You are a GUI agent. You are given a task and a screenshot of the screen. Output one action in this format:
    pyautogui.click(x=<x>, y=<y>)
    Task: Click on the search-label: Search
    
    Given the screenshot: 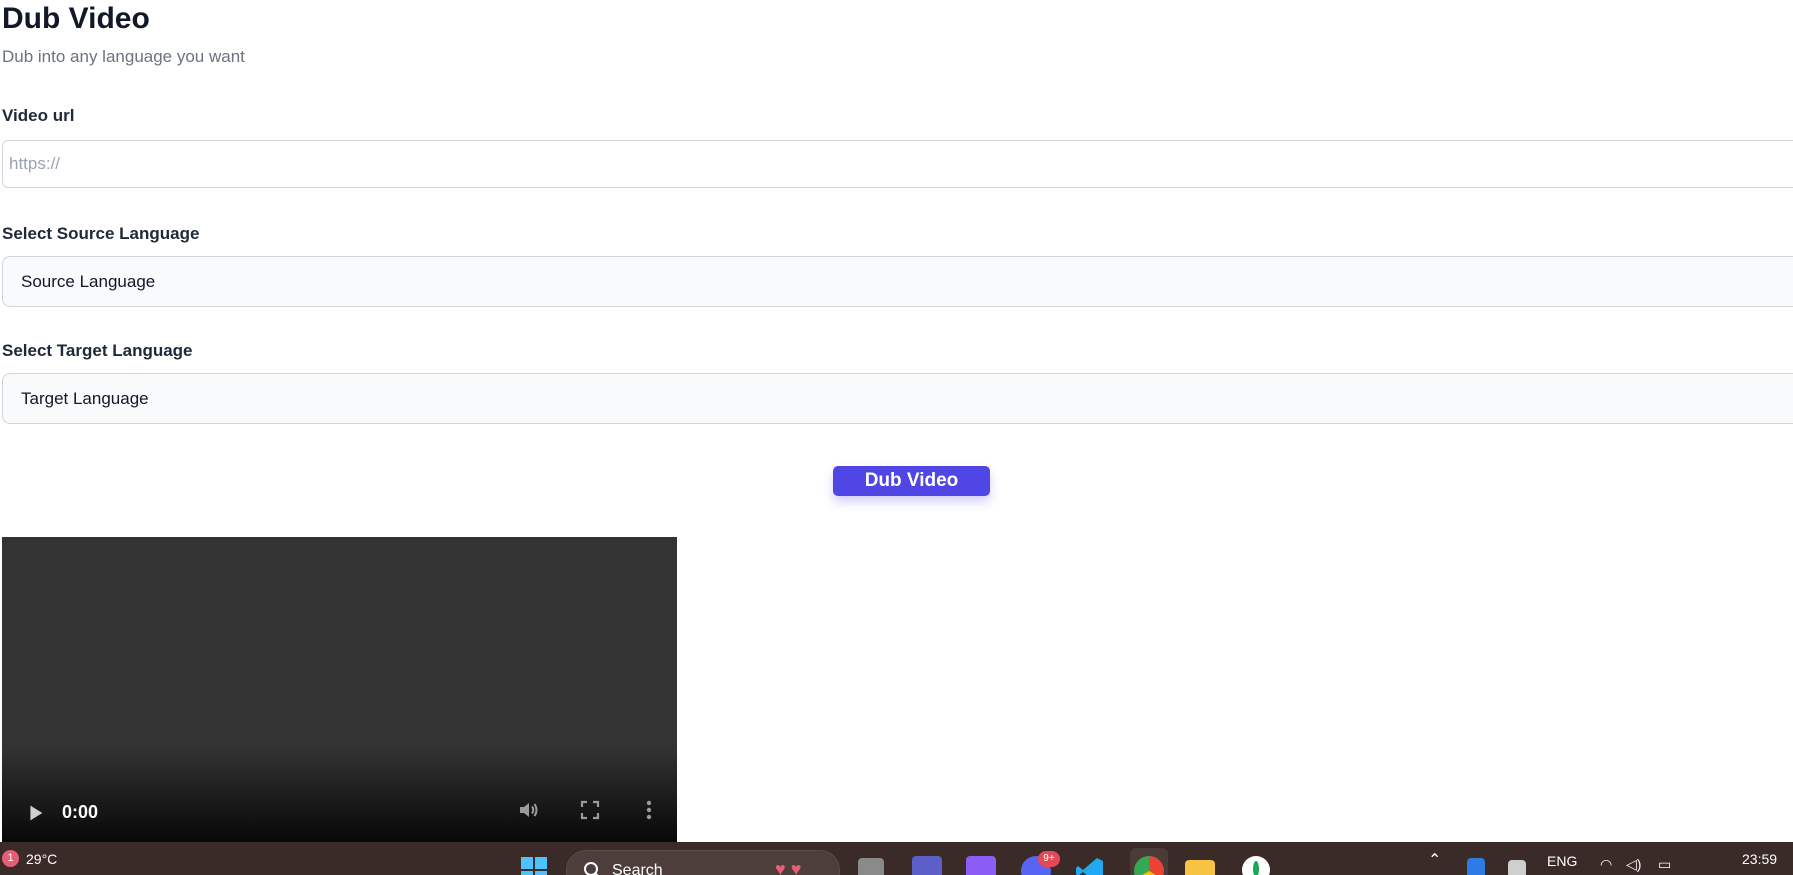 What is the action you would take?
    pyautogui.click(x=637, y=868)
    